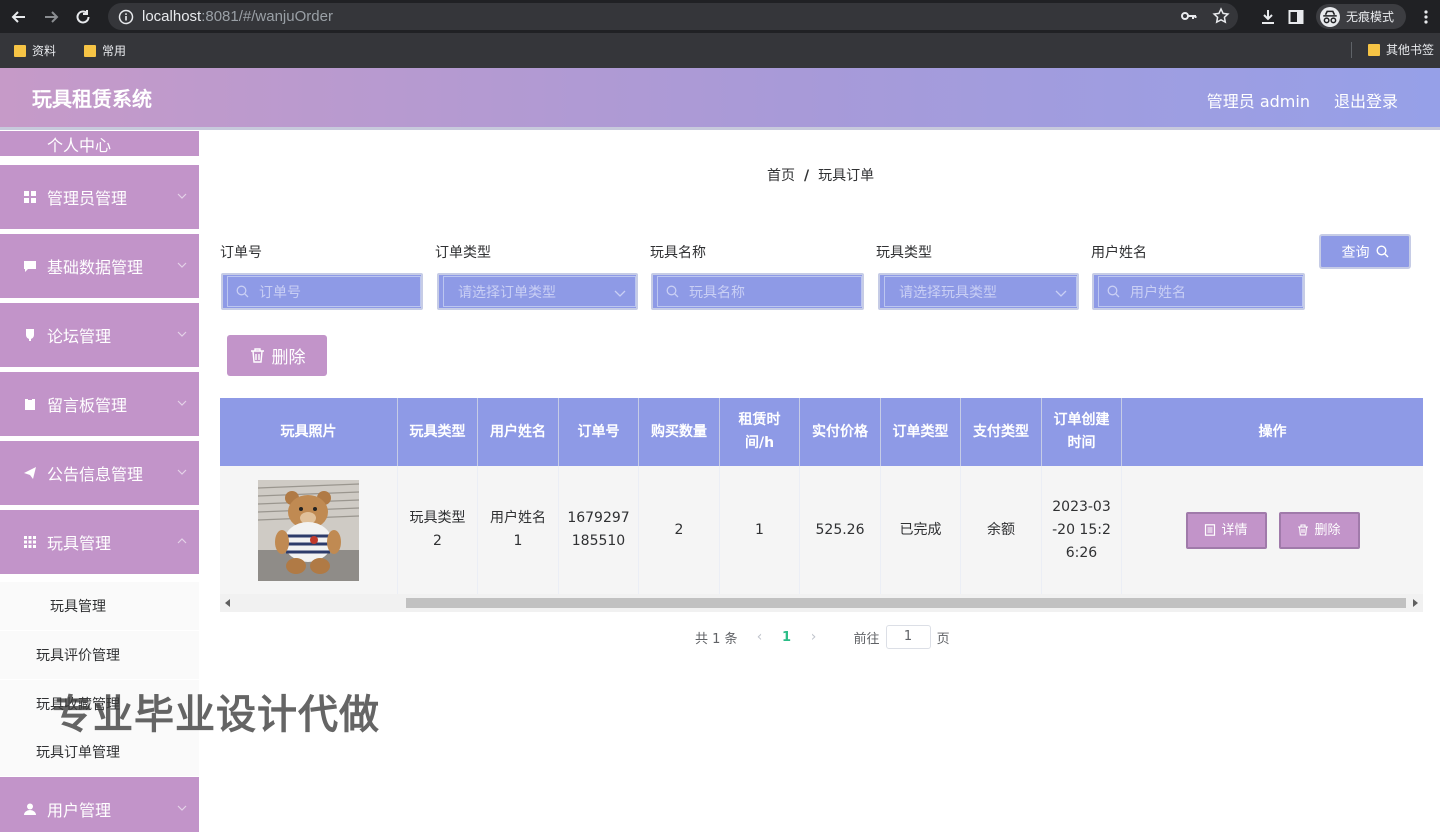  I want to click on info-icon, so click(126, 16).